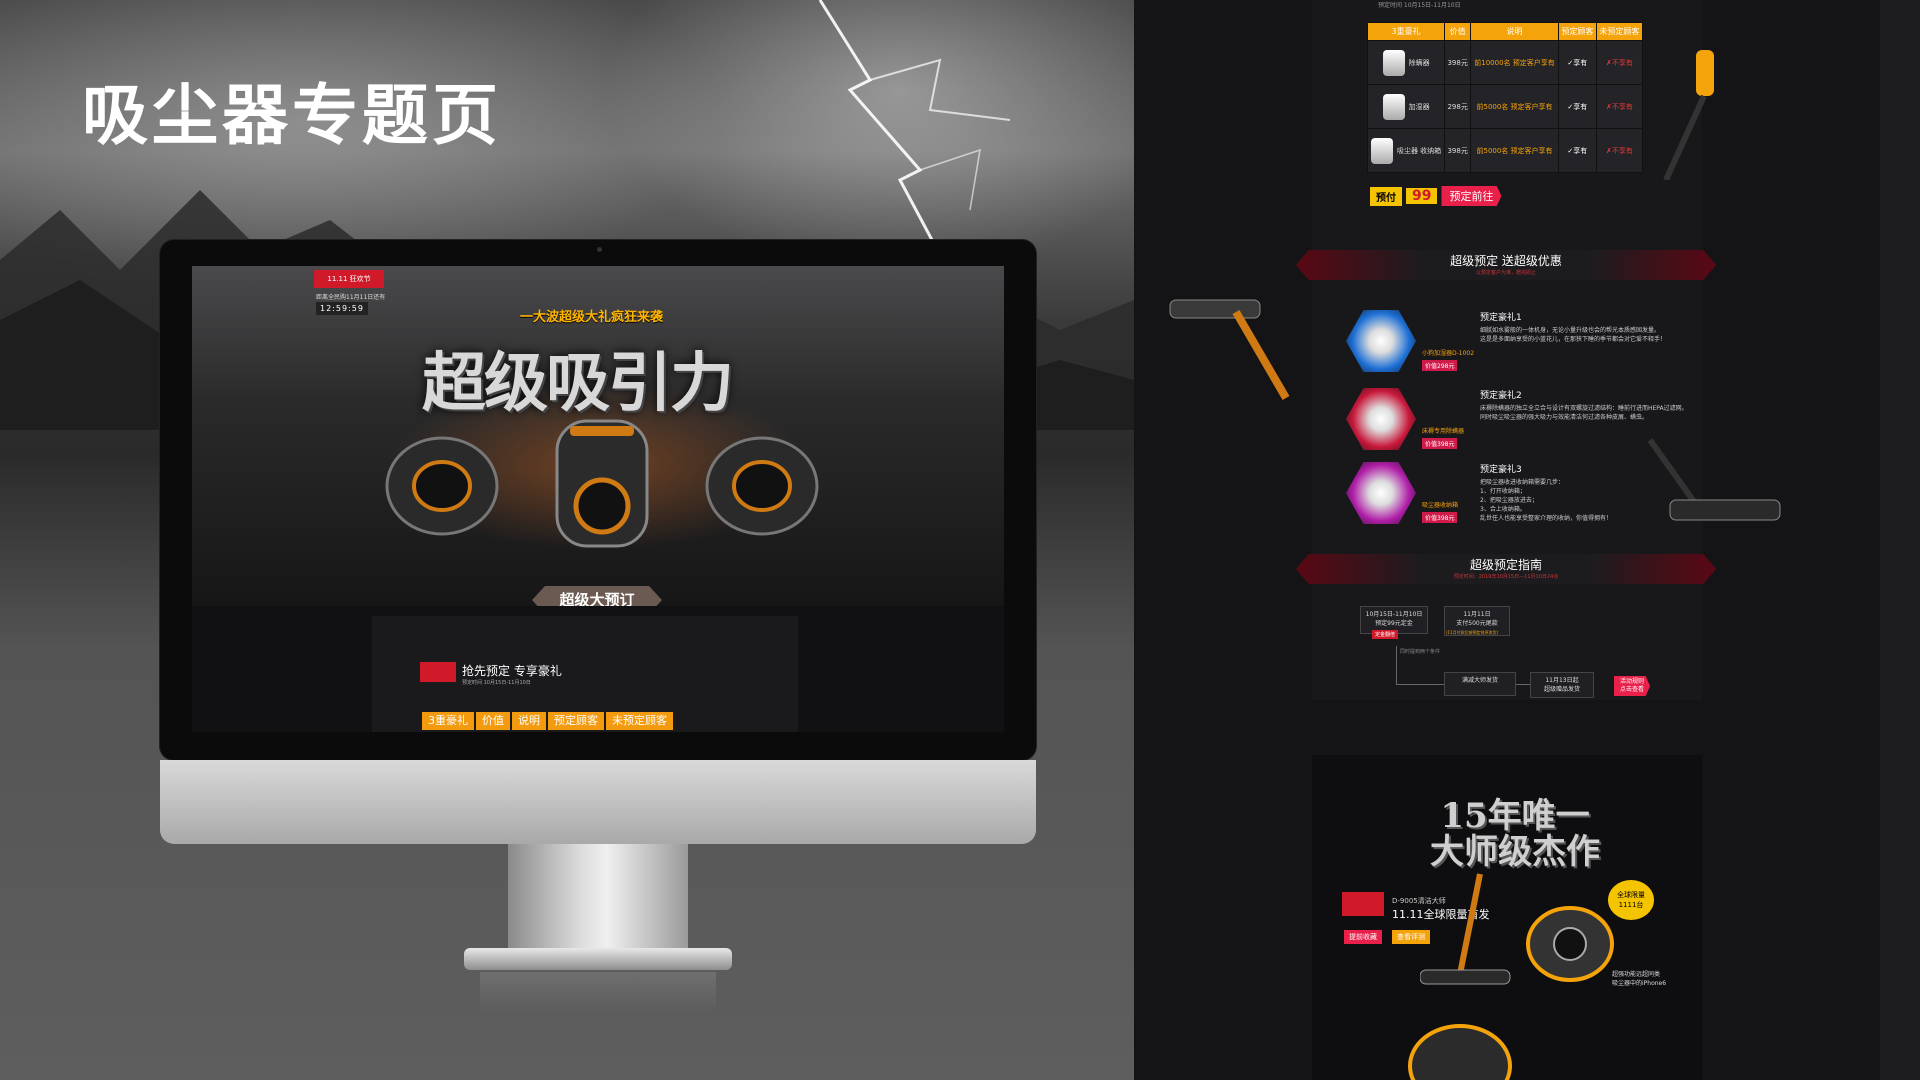 This screenshot has height=1080, width=1920. What do you see at coordinates (1419, 5) in the screenshot?
I see `top-date: 预定时间 10月15日-11月10日` at bounding box center [1419, 5].